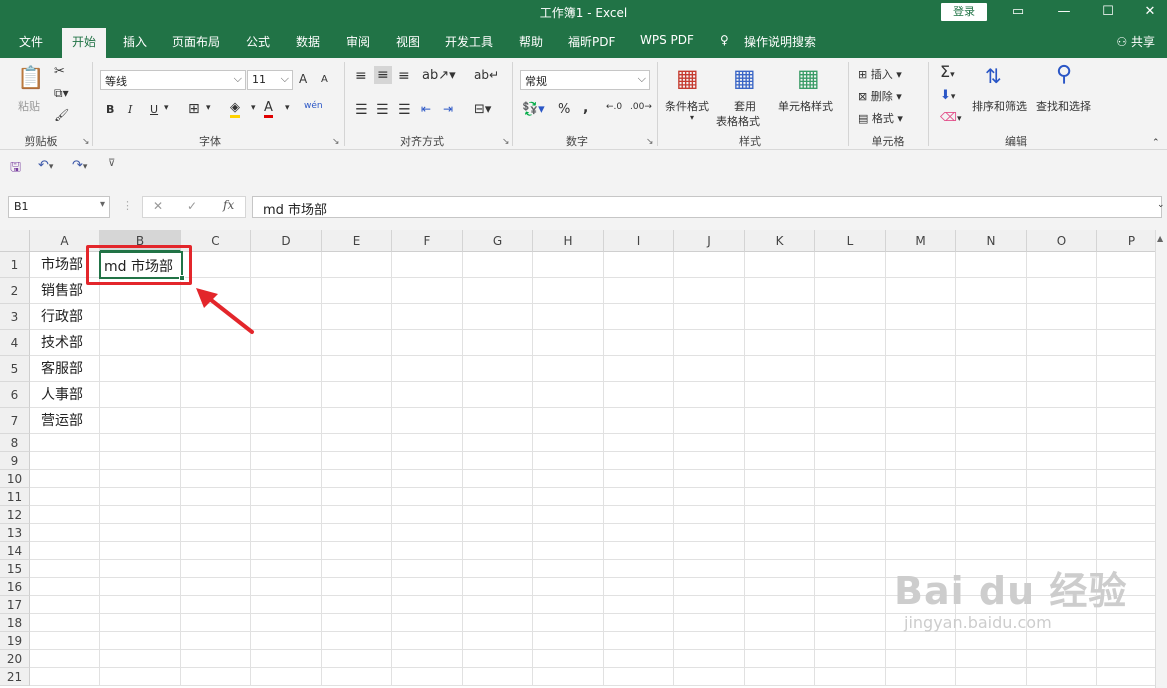 The height and width of the screenshot is (688, 1167). Describe the element at coordinates (1064, 12) in the screenshot. I see `minimize-icon: —` at that location.